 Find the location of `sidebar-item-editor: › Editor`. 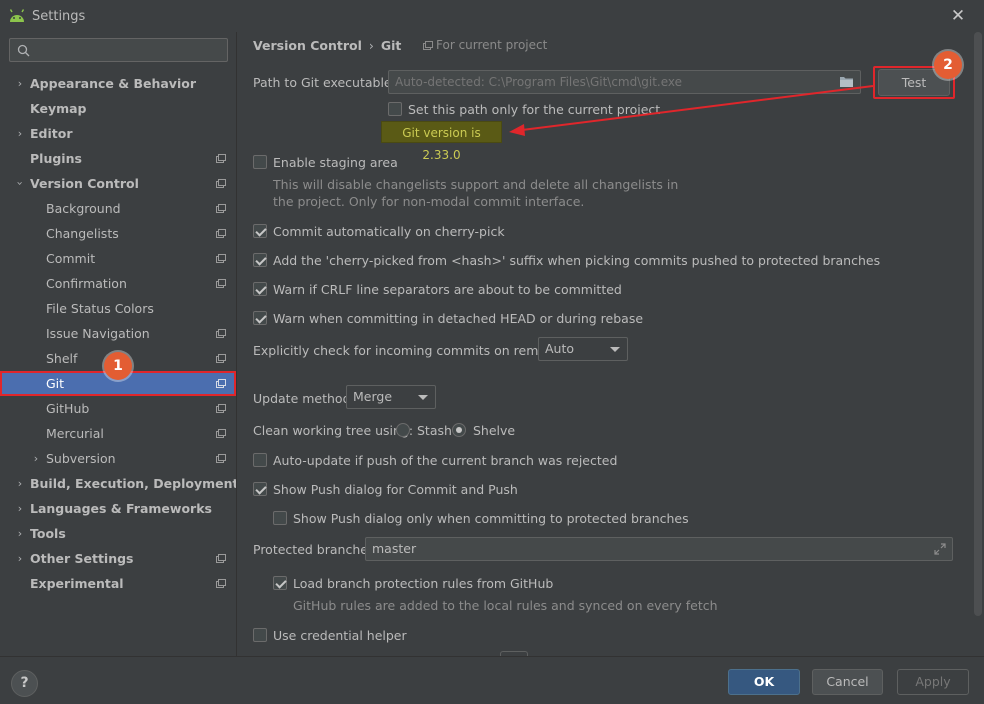

sidebar-item-editor: › Editor is located at coordinates (118, 133).